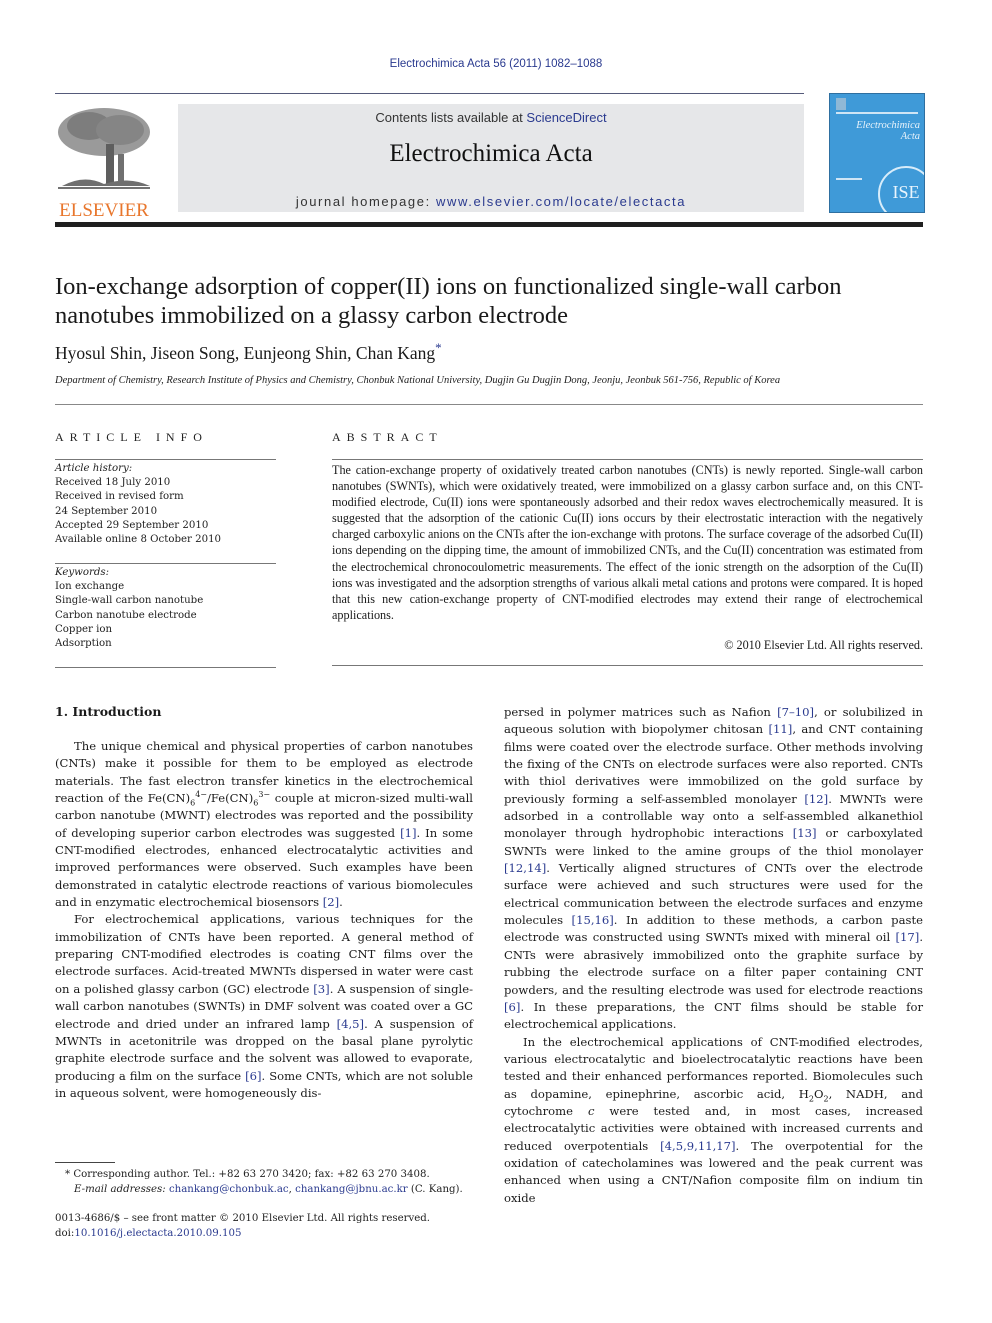 The width and height of the screenshot is (992, 1323). Describe the element at coordinates (119, 497) in the screenshot. I see `history-item: Received in revised form` at that location.